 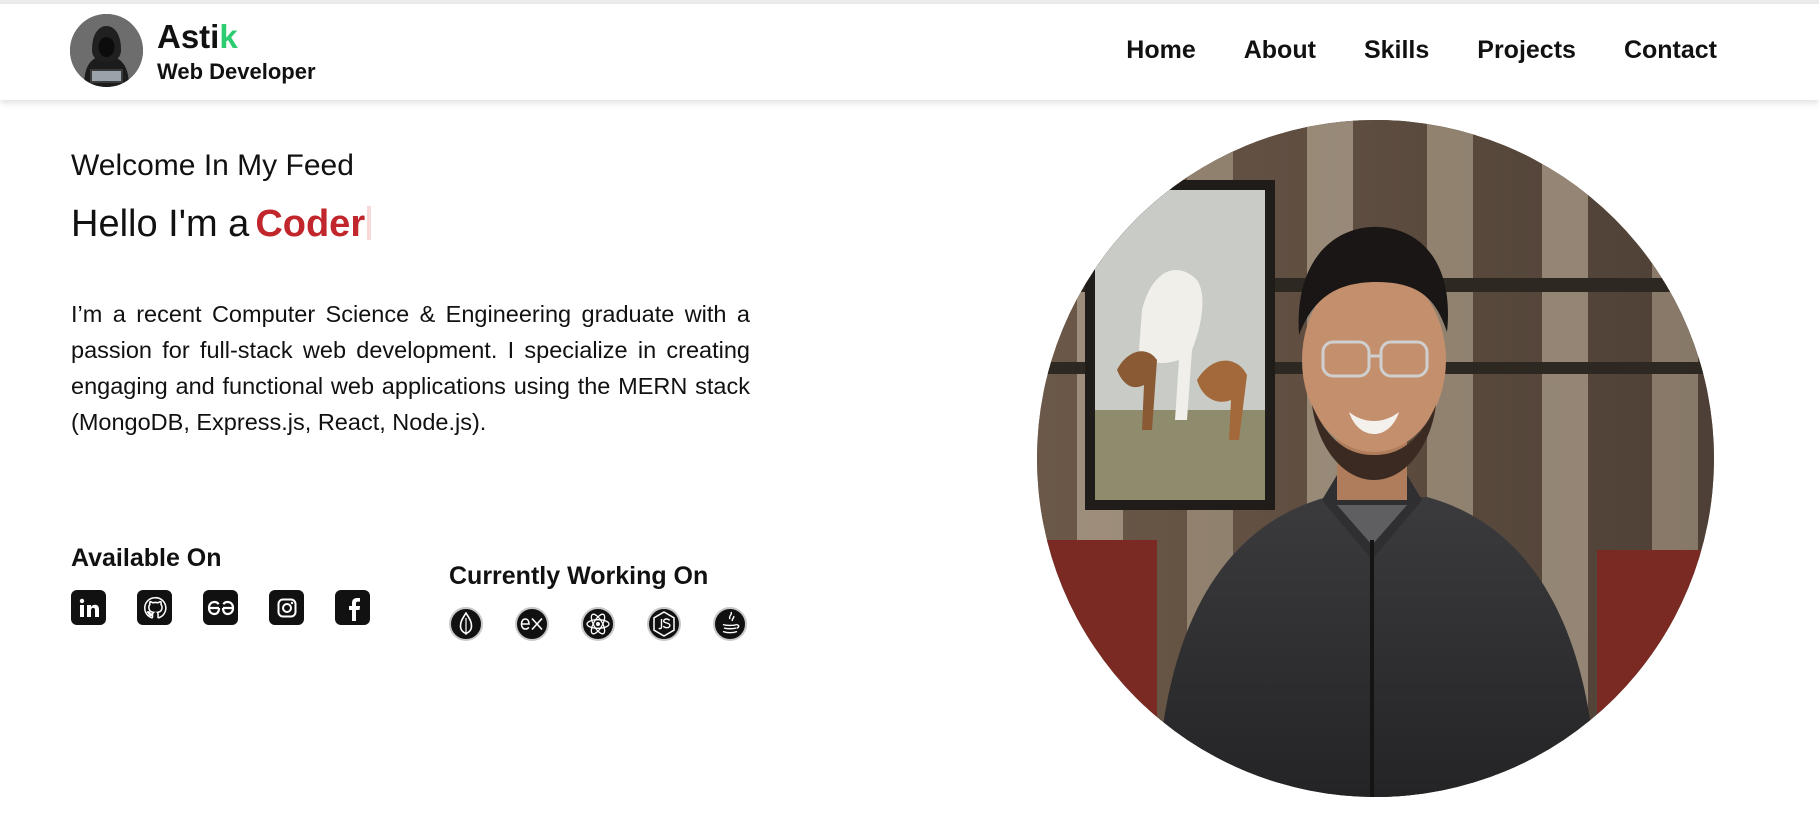 I want to click on social-links, so click(x=220, y=607).